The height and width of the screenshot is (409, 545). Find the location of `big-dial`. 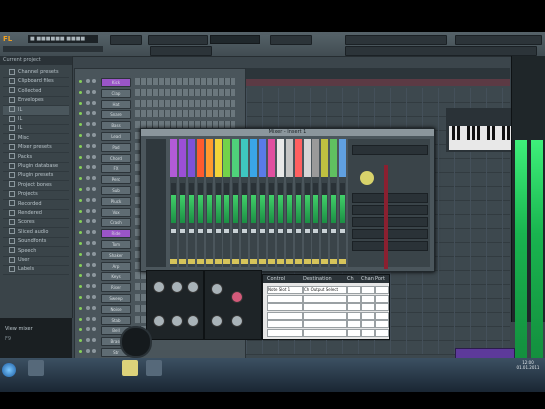

big-dial is located at coordinates (136, 342).